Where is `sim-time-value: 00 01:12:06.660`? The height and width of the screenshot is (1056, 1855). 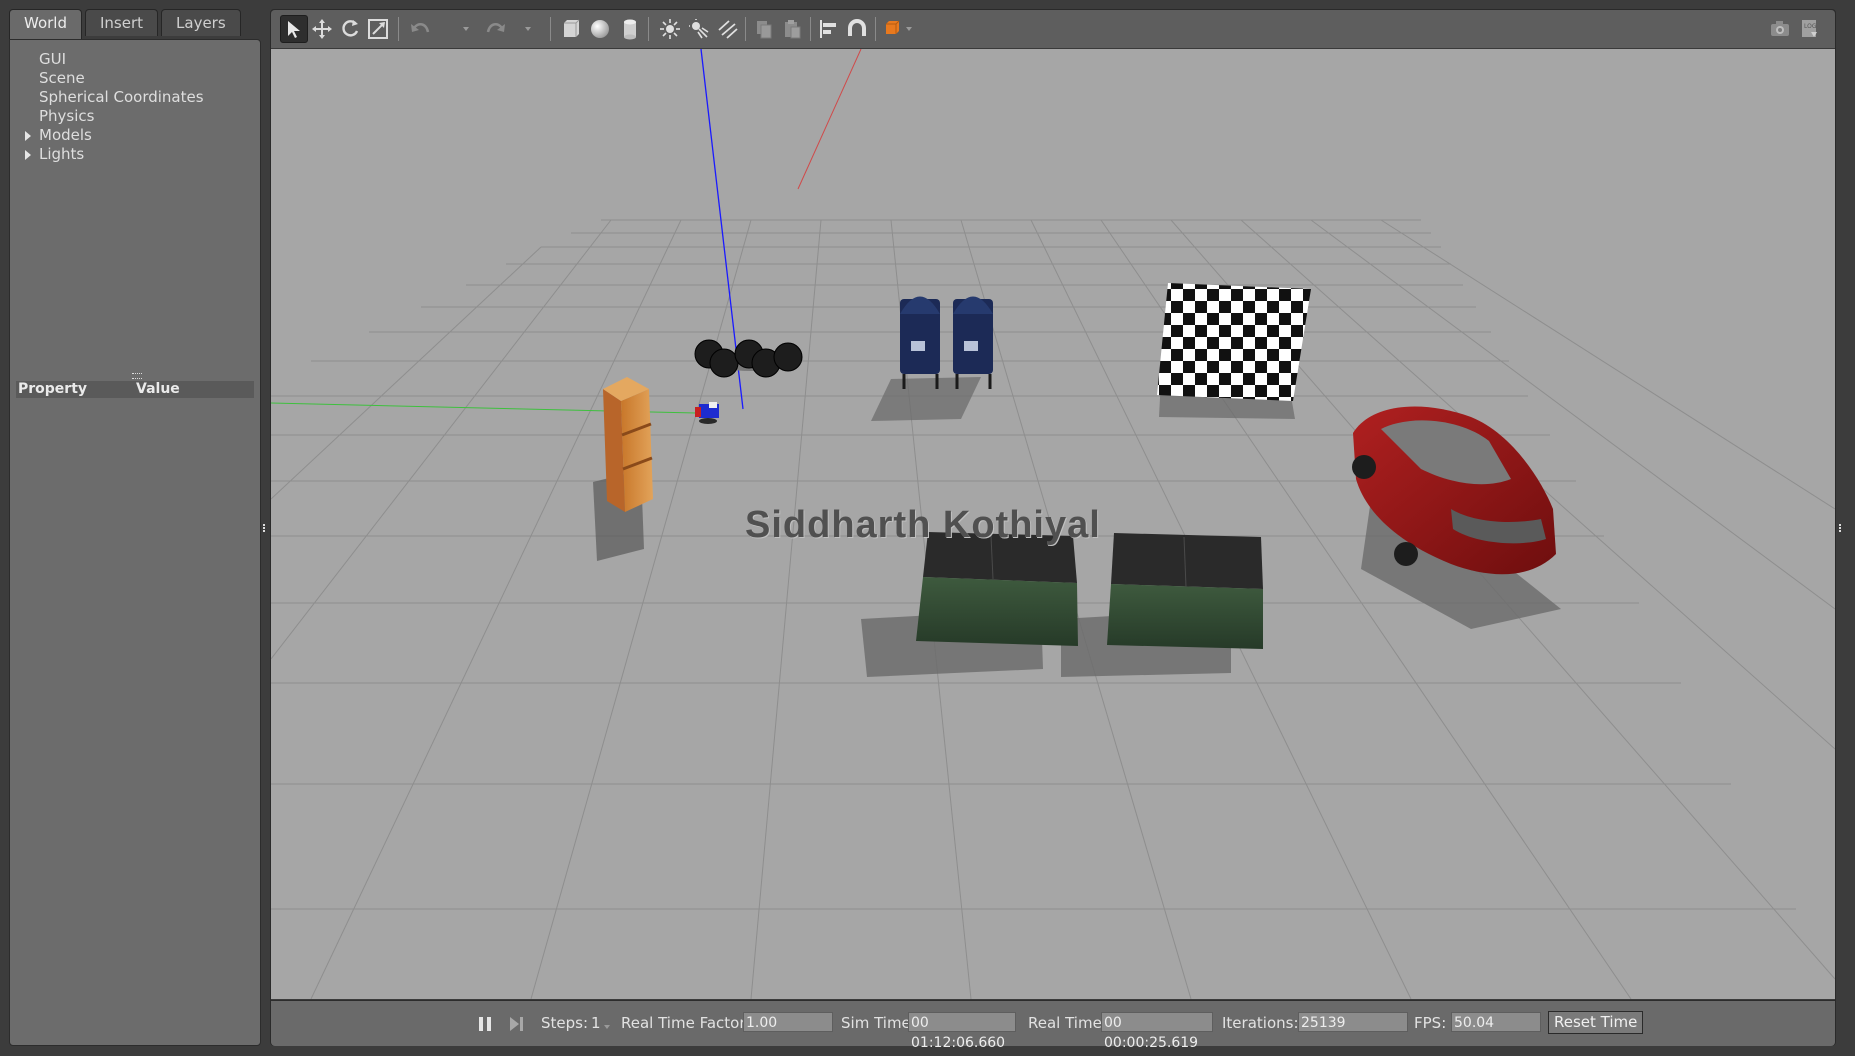 sim-time-value: 00 01:12:06.660 is located at coordinates (962, 1031).